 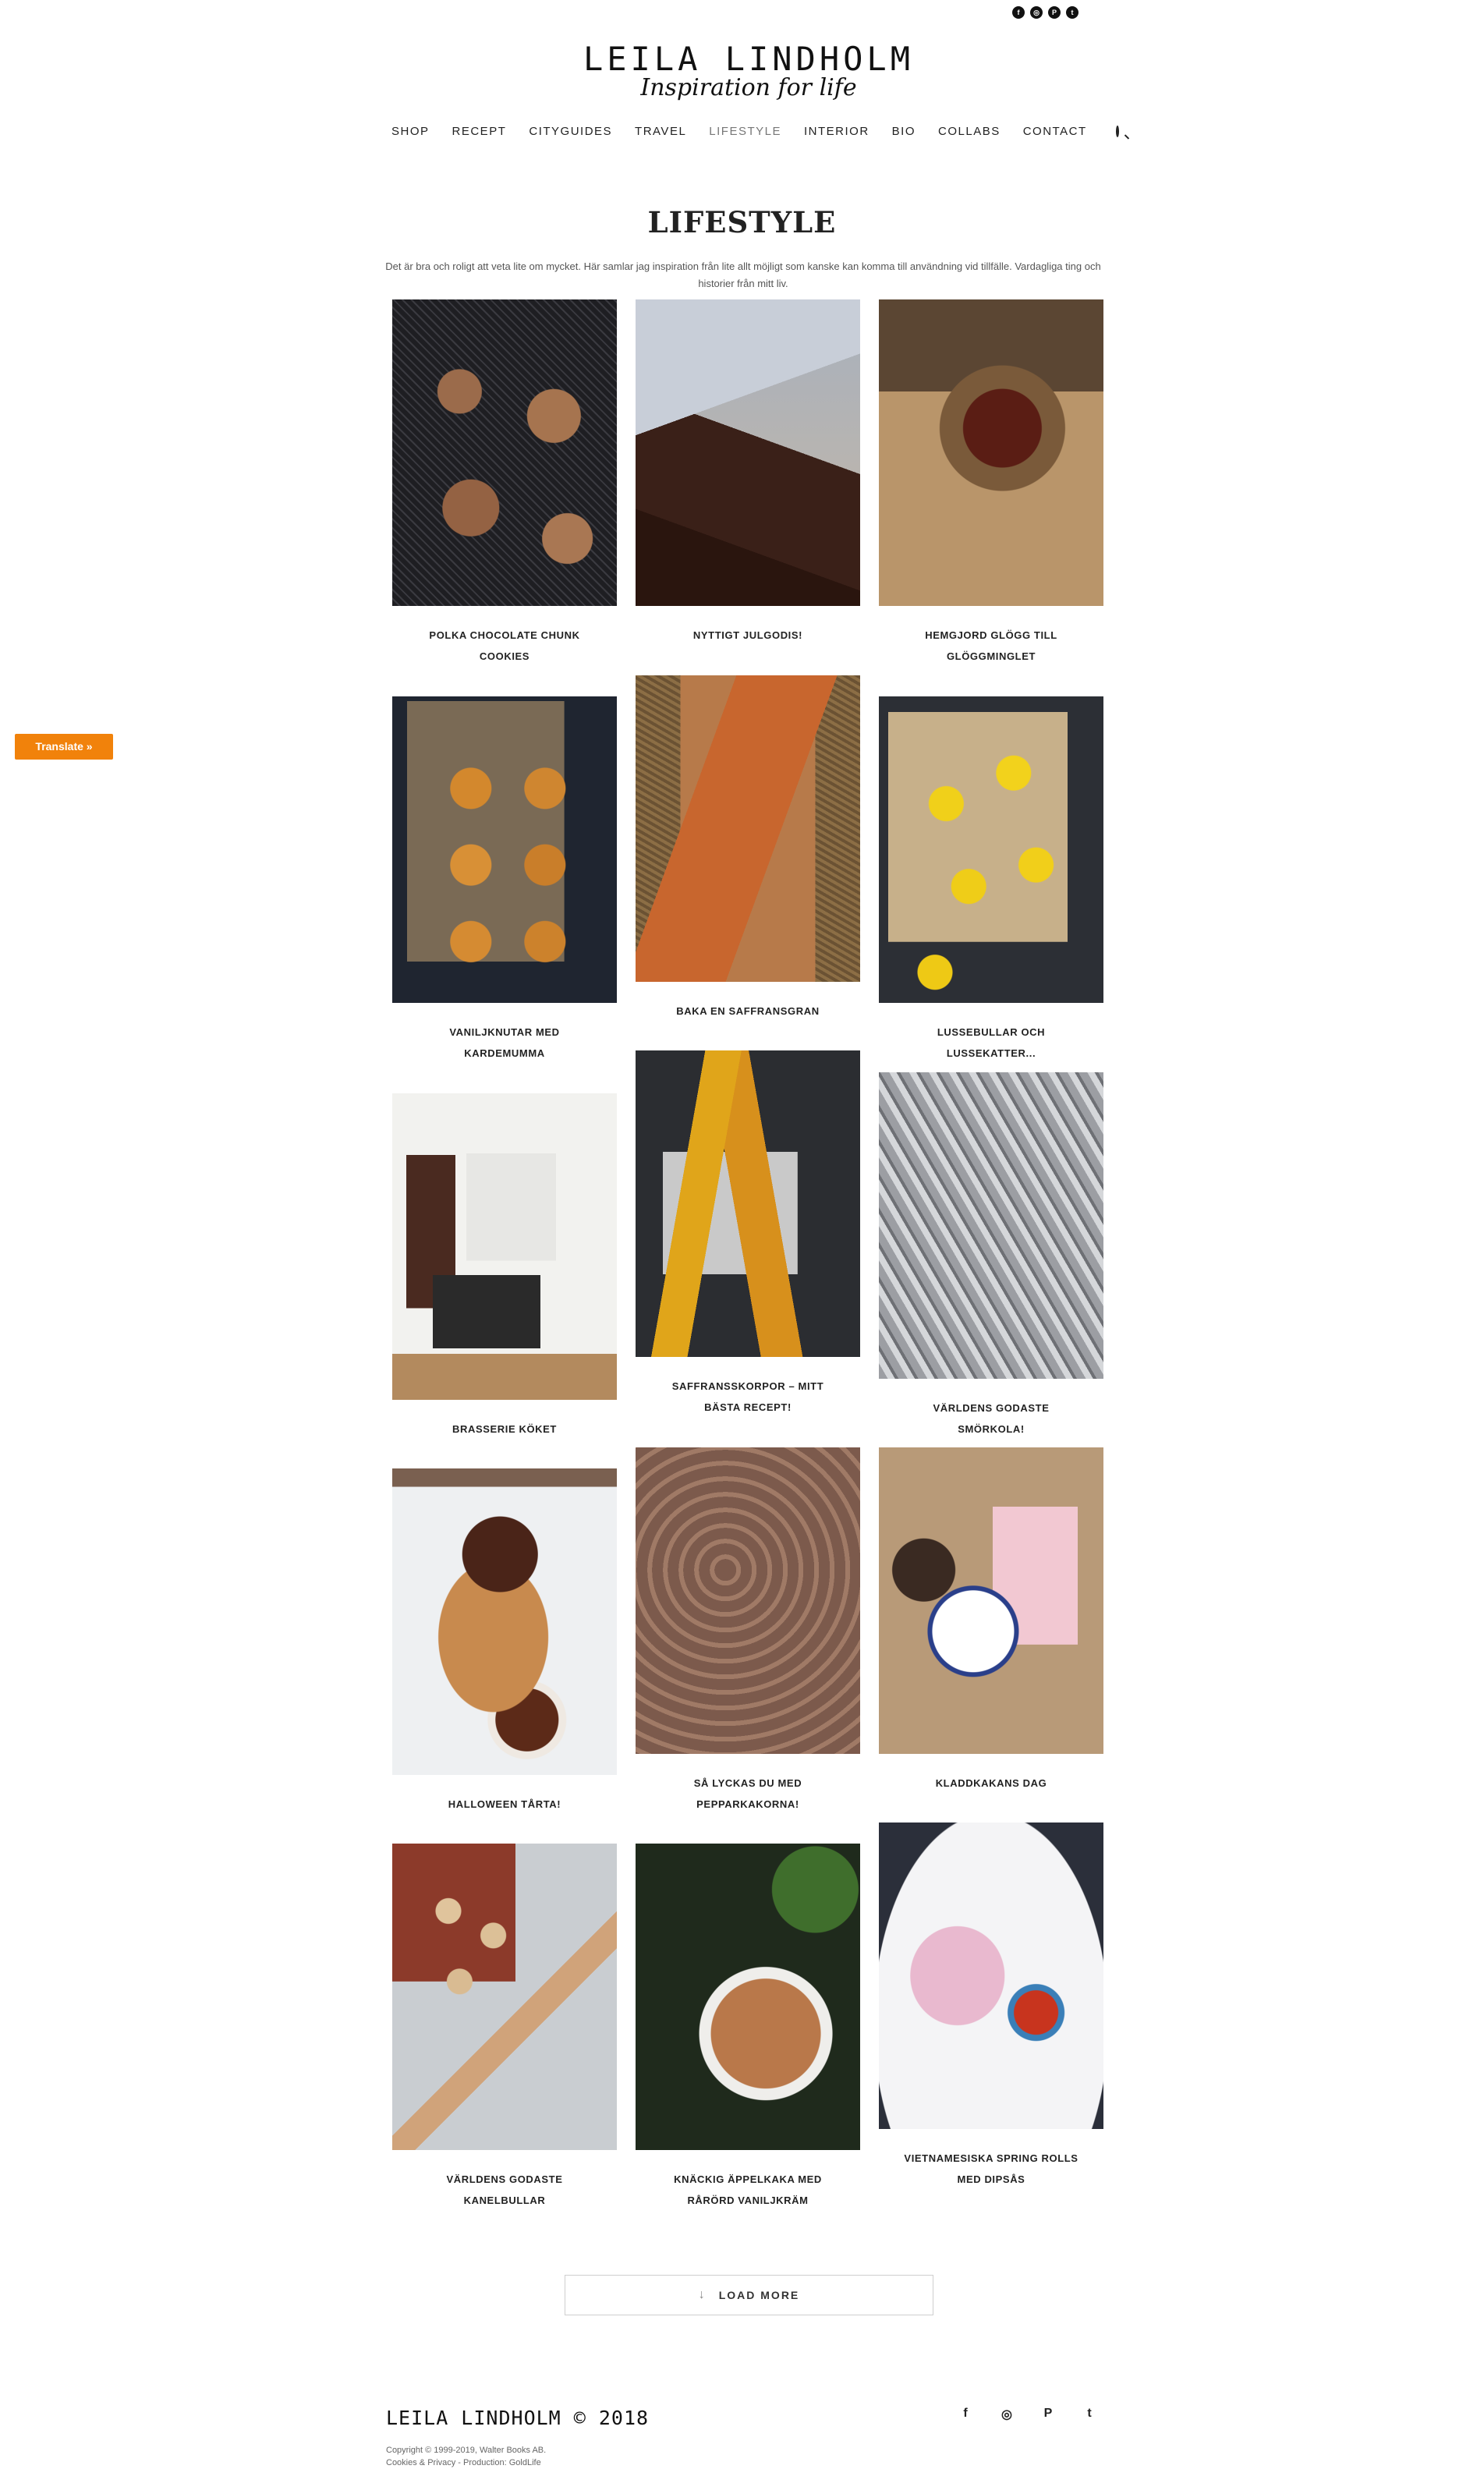 I want to click on post-card: KLADDKAKANS DAG, so click(x=991, y=1621).